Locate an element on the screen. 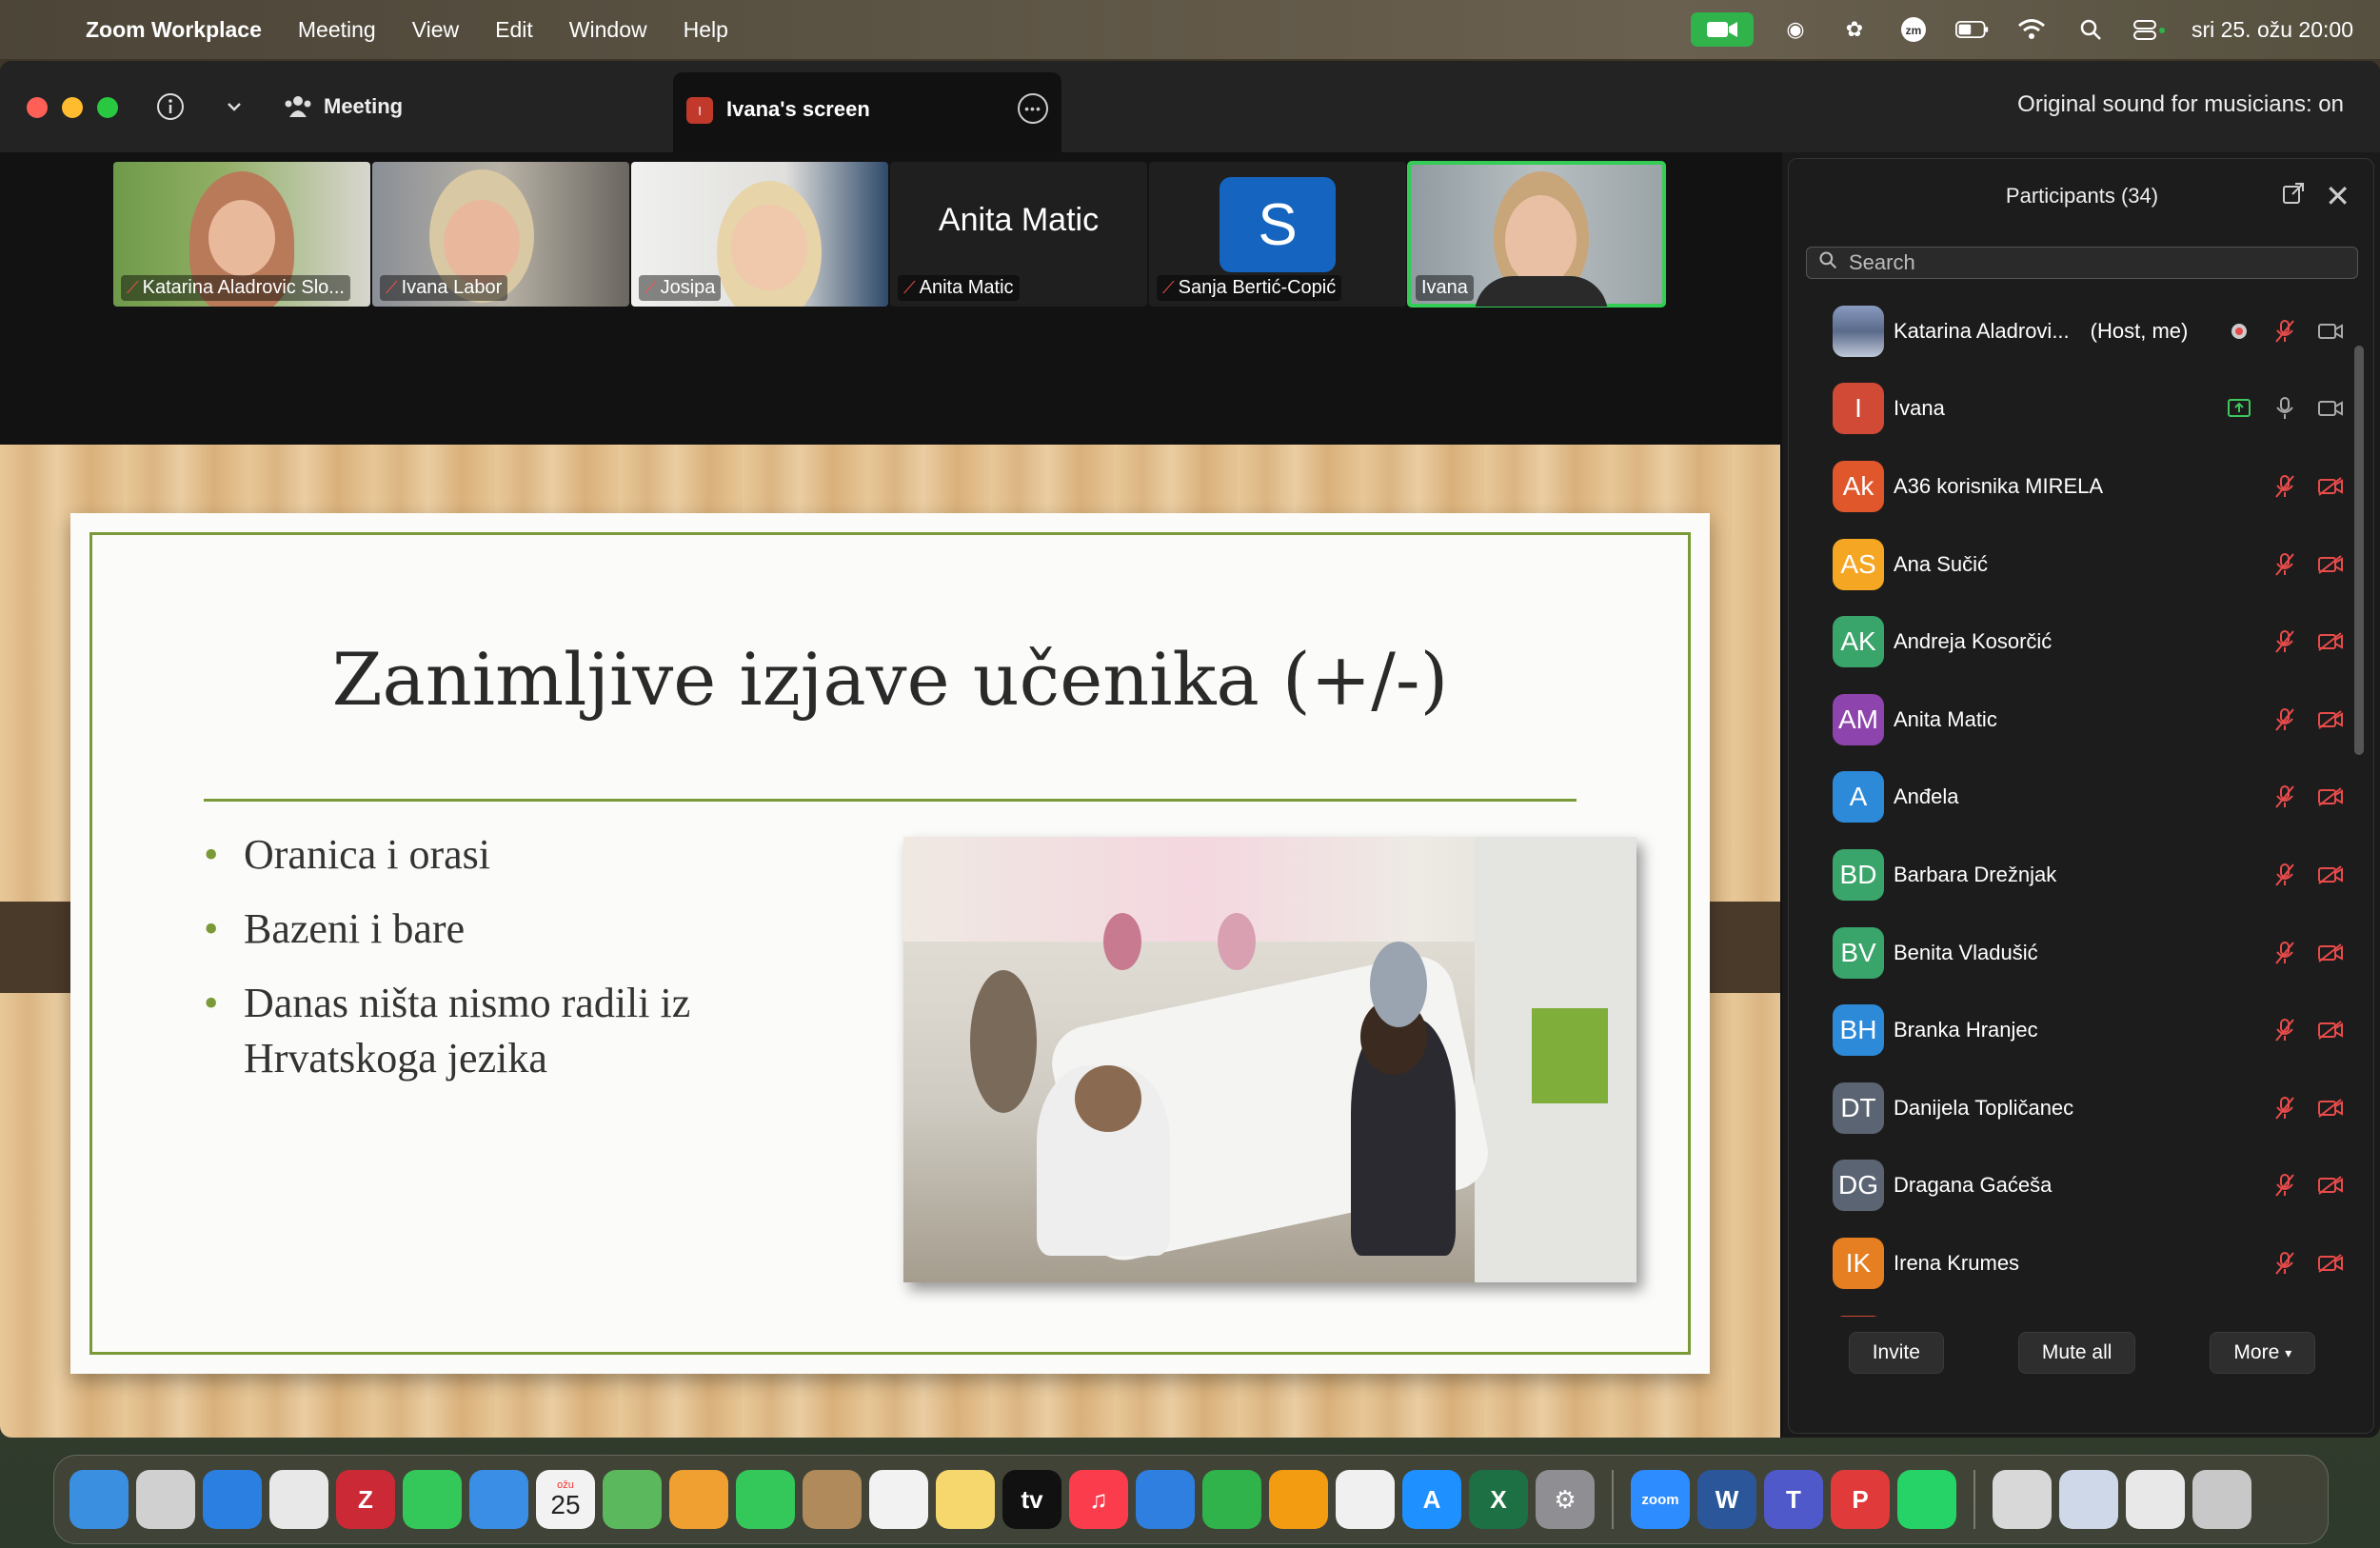  participant-row: DG Dragana Gaćeša is located at coordinates (2069, 1186).